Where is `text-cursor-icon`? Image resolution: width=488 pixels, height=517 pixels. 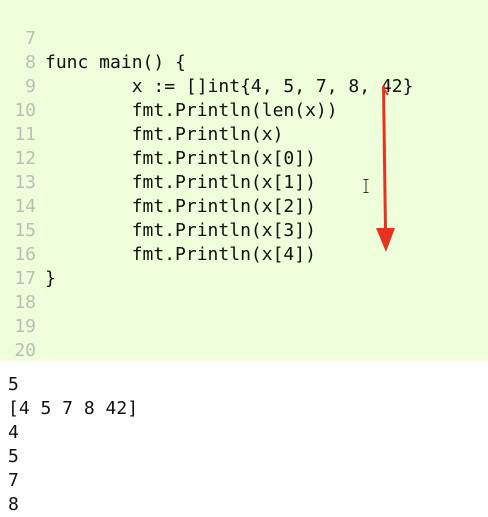 text-cursor-icon is located at coordinates (366, 186).